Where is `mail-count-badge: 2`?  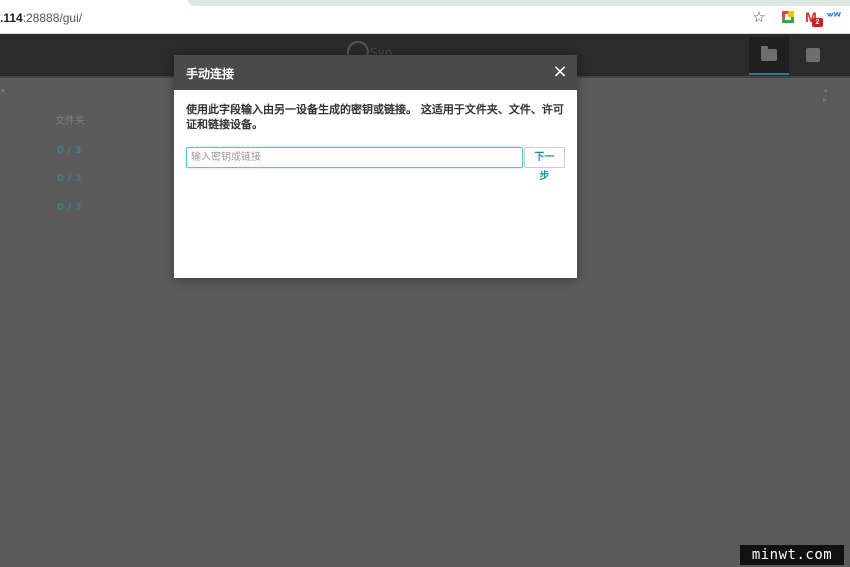
mail-count-badge: 2 is located at coordinates (817, 22).